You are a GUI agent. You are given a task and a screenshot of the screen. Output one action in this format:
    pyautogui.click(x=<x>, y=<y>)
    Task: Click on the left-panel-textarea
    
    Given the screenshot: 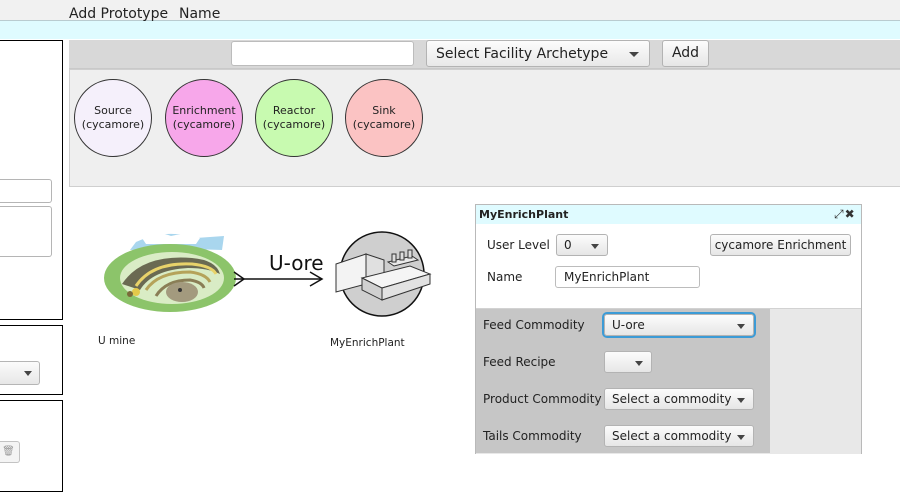 What is the action you would take?
    pyautogui.click(x=26, y=231)
    